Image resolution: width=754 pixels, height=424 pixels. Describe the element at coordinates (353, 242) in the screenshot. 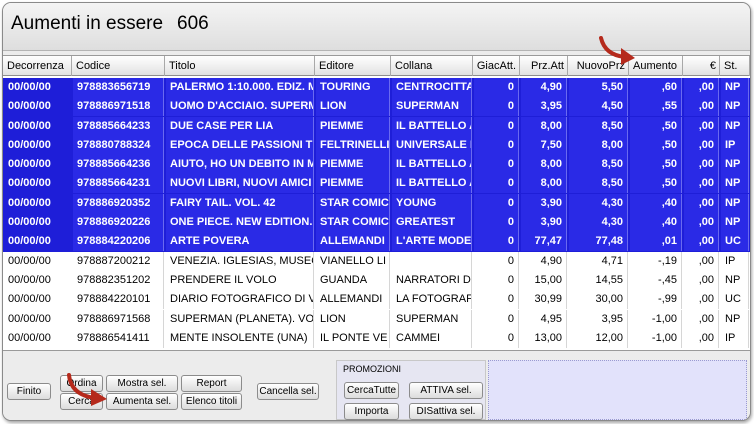

I see `cell-editore: ALLEMANDI` at that location.